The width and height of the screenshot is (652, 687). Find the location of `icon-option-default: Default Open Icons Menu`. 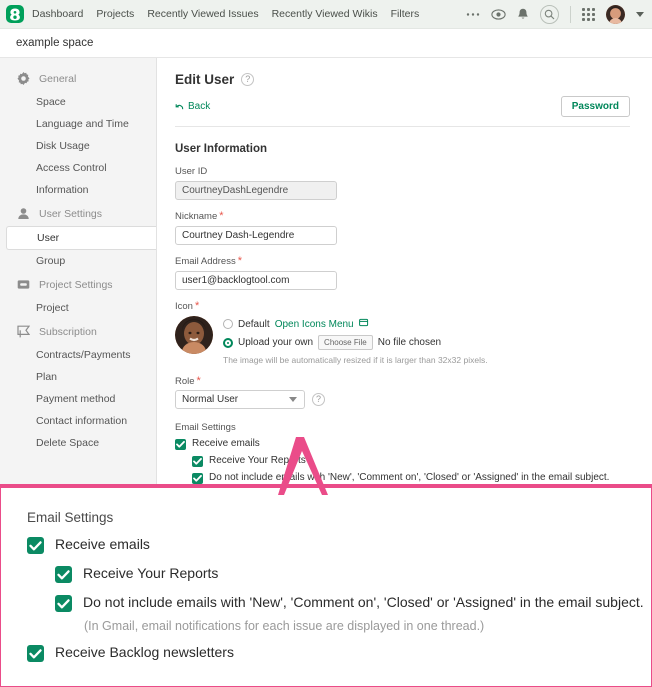

icon-option-default: Default Open Icons Menu is located at coordinates (355, 324).